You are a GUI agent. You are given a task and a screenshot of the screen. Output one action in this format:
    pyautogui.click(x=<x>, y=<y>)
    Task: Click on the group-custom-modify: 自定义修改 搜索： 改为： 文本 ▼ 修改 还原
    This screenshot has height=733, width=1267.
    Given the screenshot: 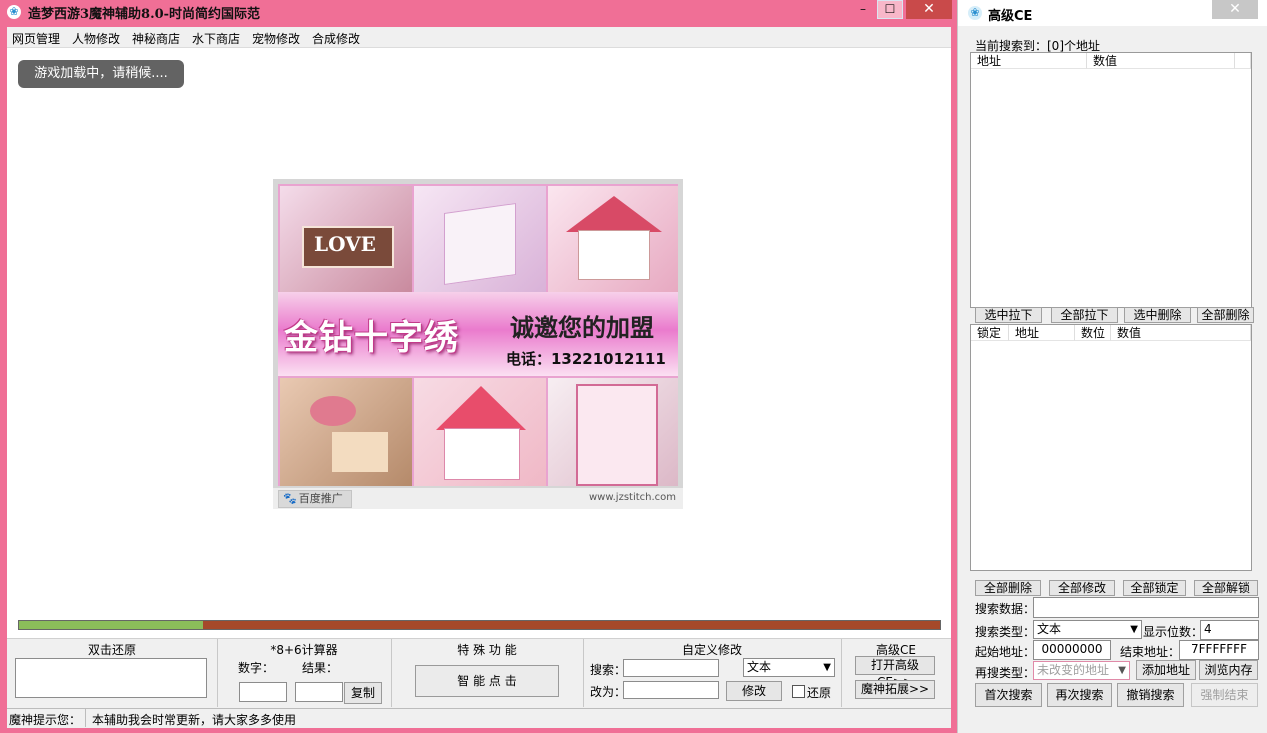 What is the action you would take?
    pyautogui.click(x=712, y=673)
    